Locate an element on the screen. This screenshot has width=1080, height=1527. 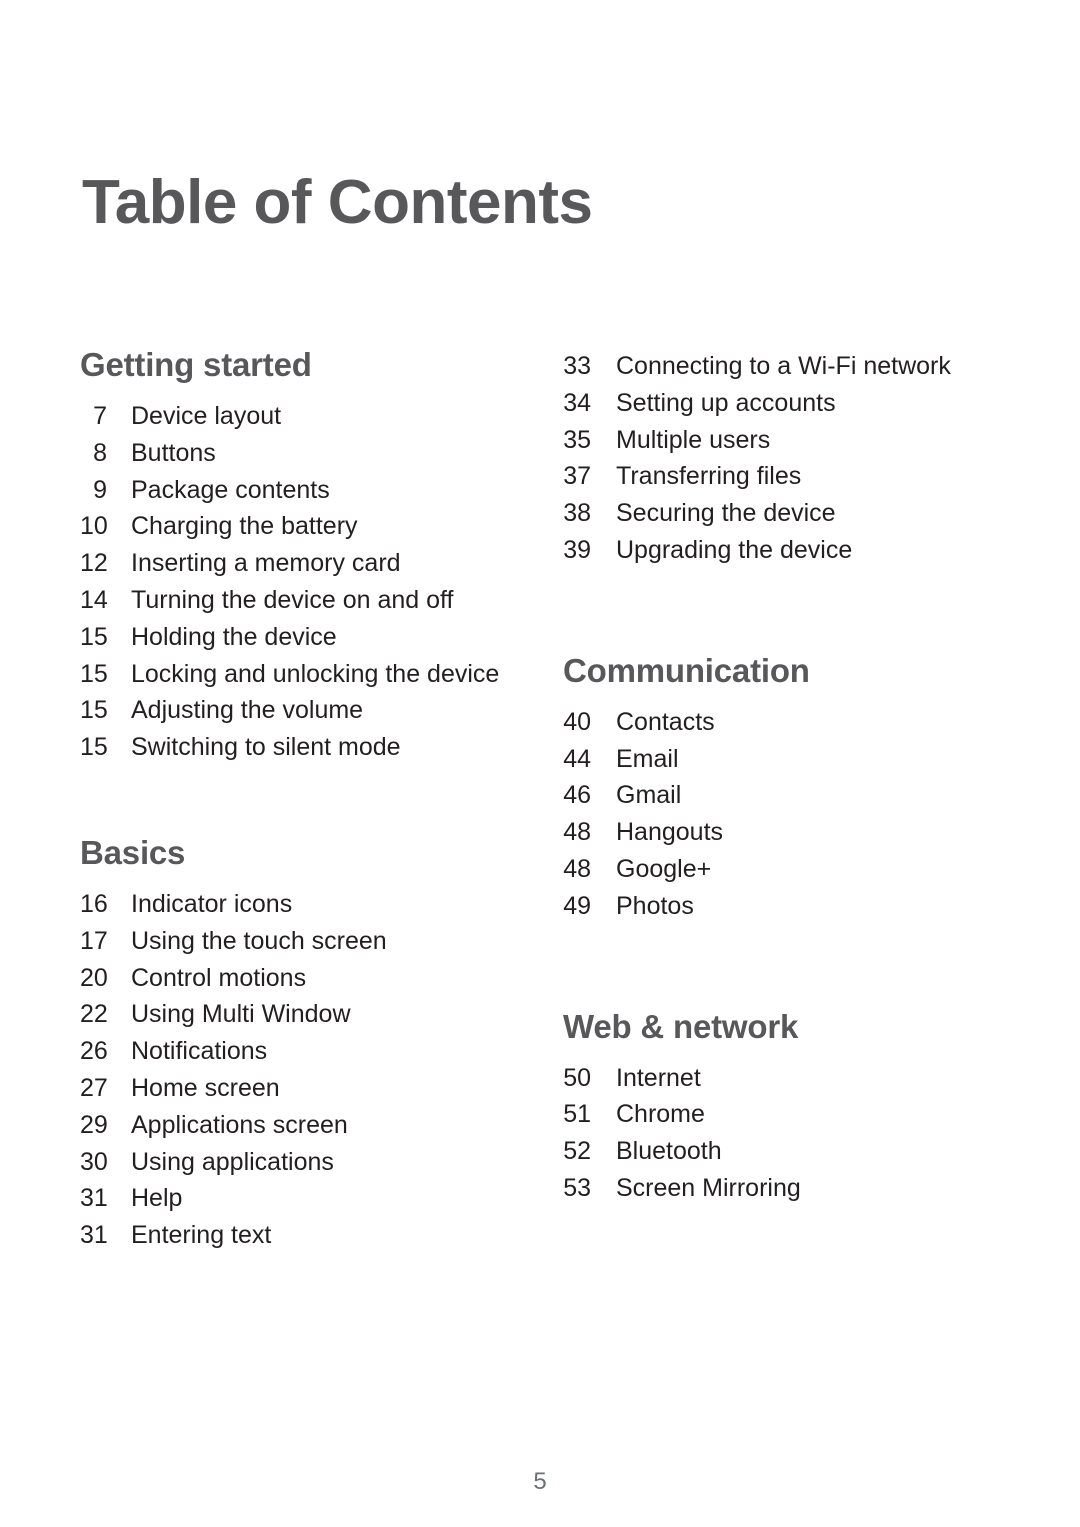
toc-entry-label: Applications screen is located at coordinates (239, 1124).